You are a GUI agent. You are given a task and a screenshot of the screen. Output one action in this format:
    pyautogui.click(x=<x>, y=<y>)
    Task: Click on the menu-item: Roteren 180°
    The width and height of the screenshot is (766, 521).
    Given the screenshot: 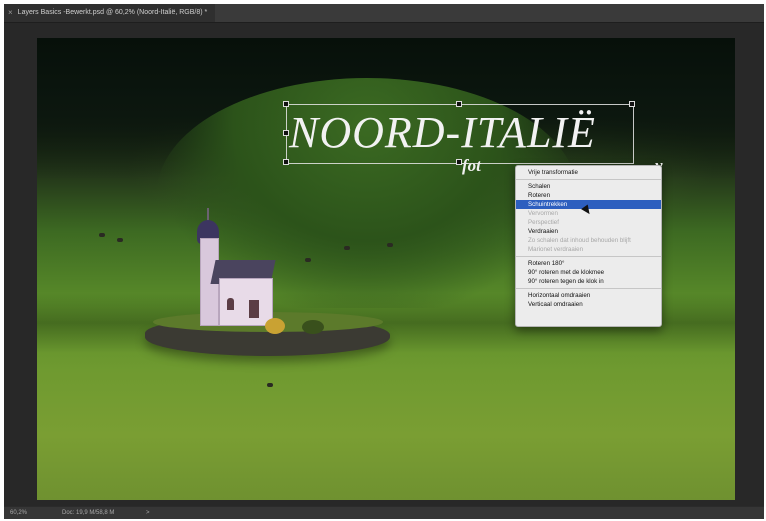 What is the action you would take?
    pyautogui.click(x=588, y=263)
    